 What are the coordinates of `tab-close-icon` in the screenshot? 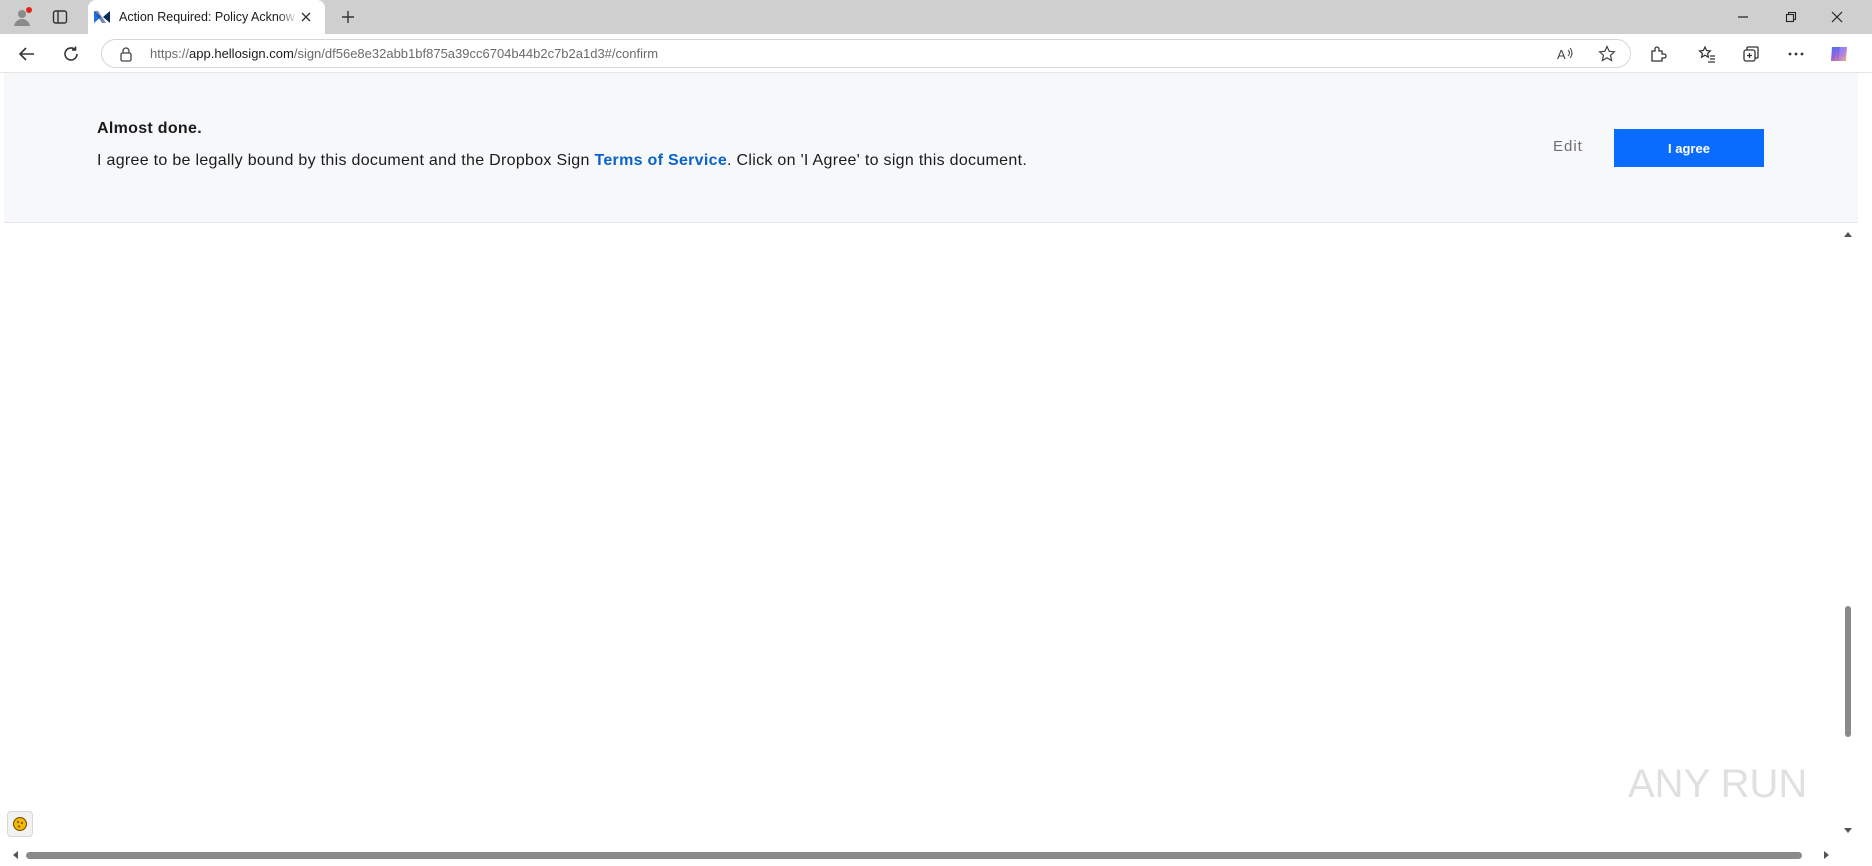 It's located at (306, 17).